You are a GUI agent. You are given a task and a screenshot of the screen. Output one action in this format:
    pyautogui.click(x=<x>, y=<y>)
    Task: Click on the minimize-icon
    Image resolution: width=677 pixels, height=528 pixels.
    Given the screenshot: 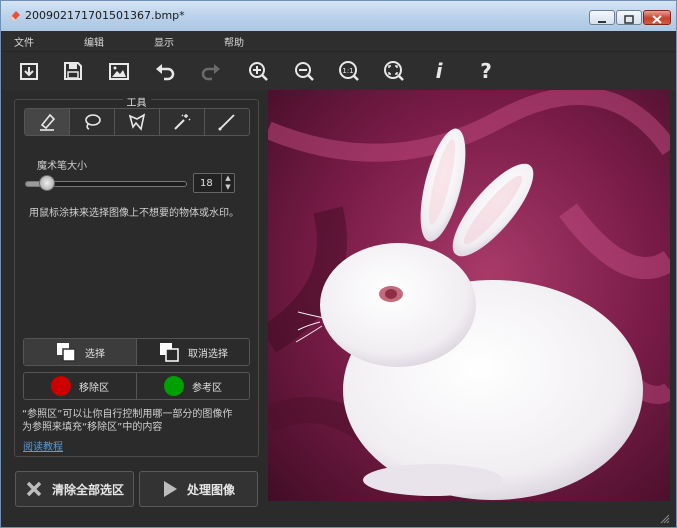 What is the action you would take?
    pyautogui.click(x=602, y=22)
    